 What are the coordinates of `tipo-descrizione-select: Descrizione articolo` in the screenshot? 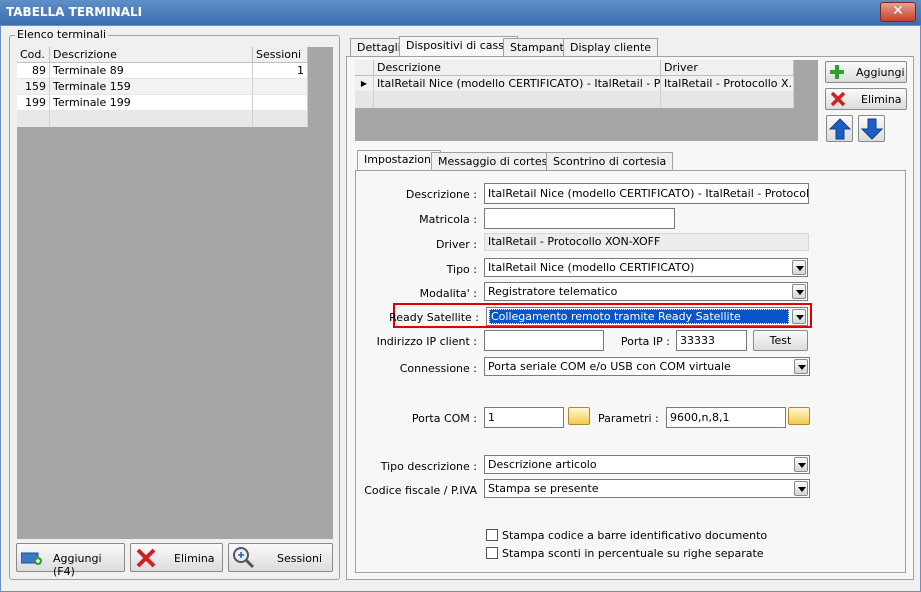 It's located at (647, 464).